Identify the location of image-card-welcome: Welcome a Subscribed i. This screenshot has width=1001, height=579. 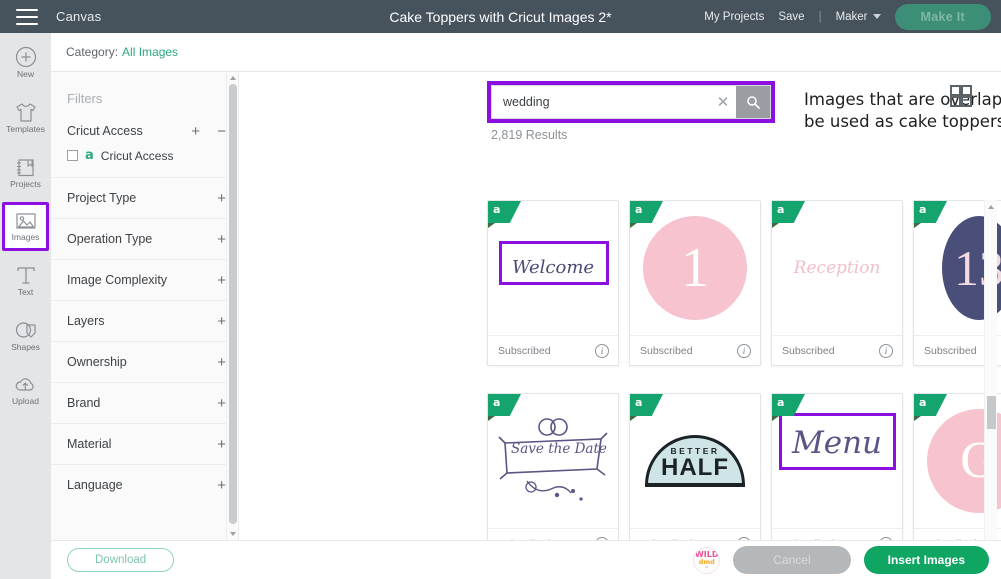
(553, 283).